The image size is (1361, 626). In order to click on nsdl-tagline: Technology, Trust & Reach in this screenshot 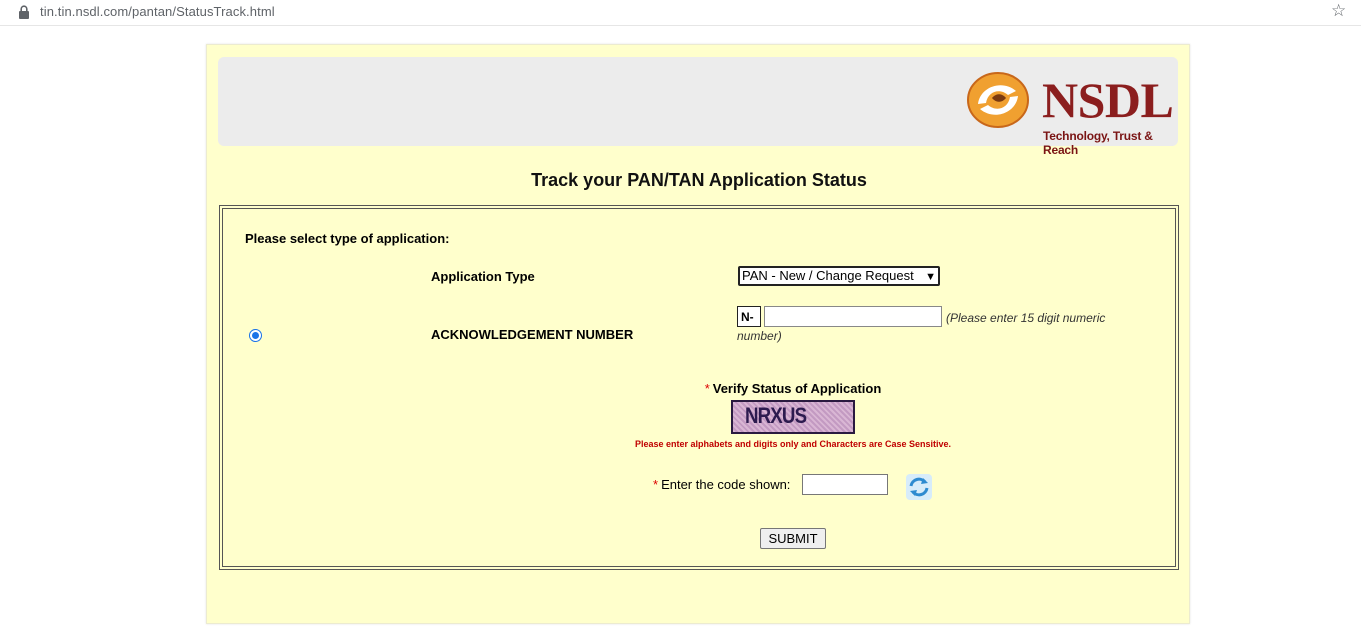, I will do `click(1098, 143)`.